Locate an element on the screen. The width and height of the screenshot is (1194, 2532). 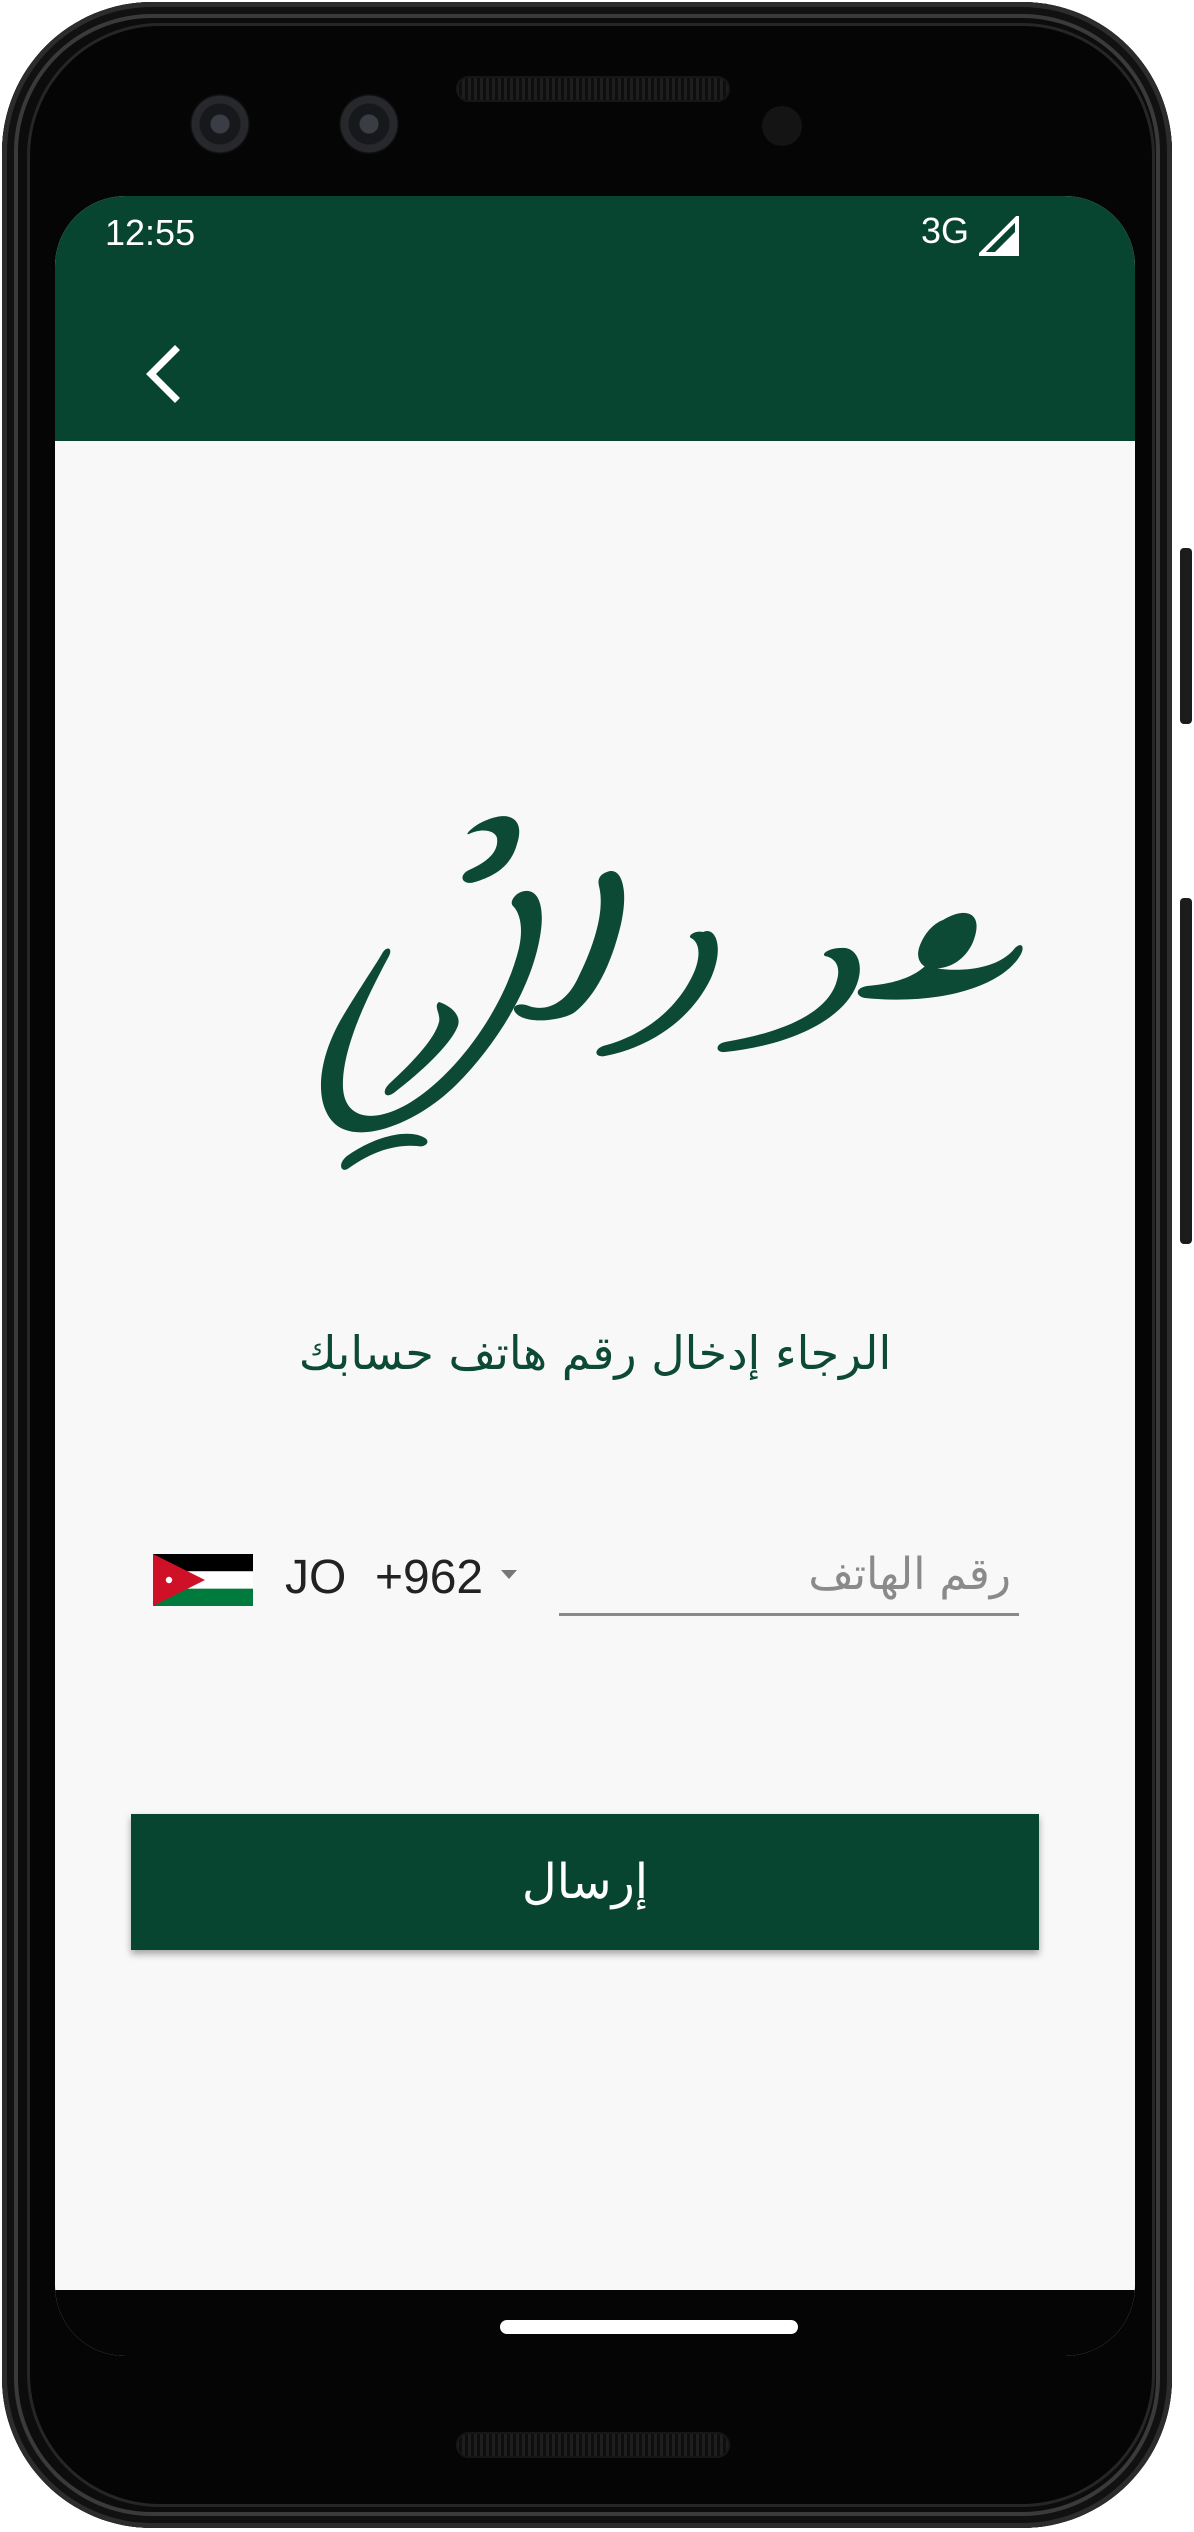
app-bar: 12:55 3G is located at coordinates (595, 318).